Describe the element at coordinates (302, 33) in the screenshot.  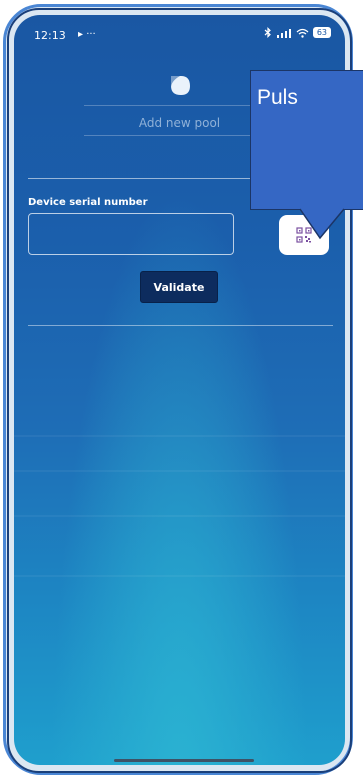
I see `wifi-icon` at that location.